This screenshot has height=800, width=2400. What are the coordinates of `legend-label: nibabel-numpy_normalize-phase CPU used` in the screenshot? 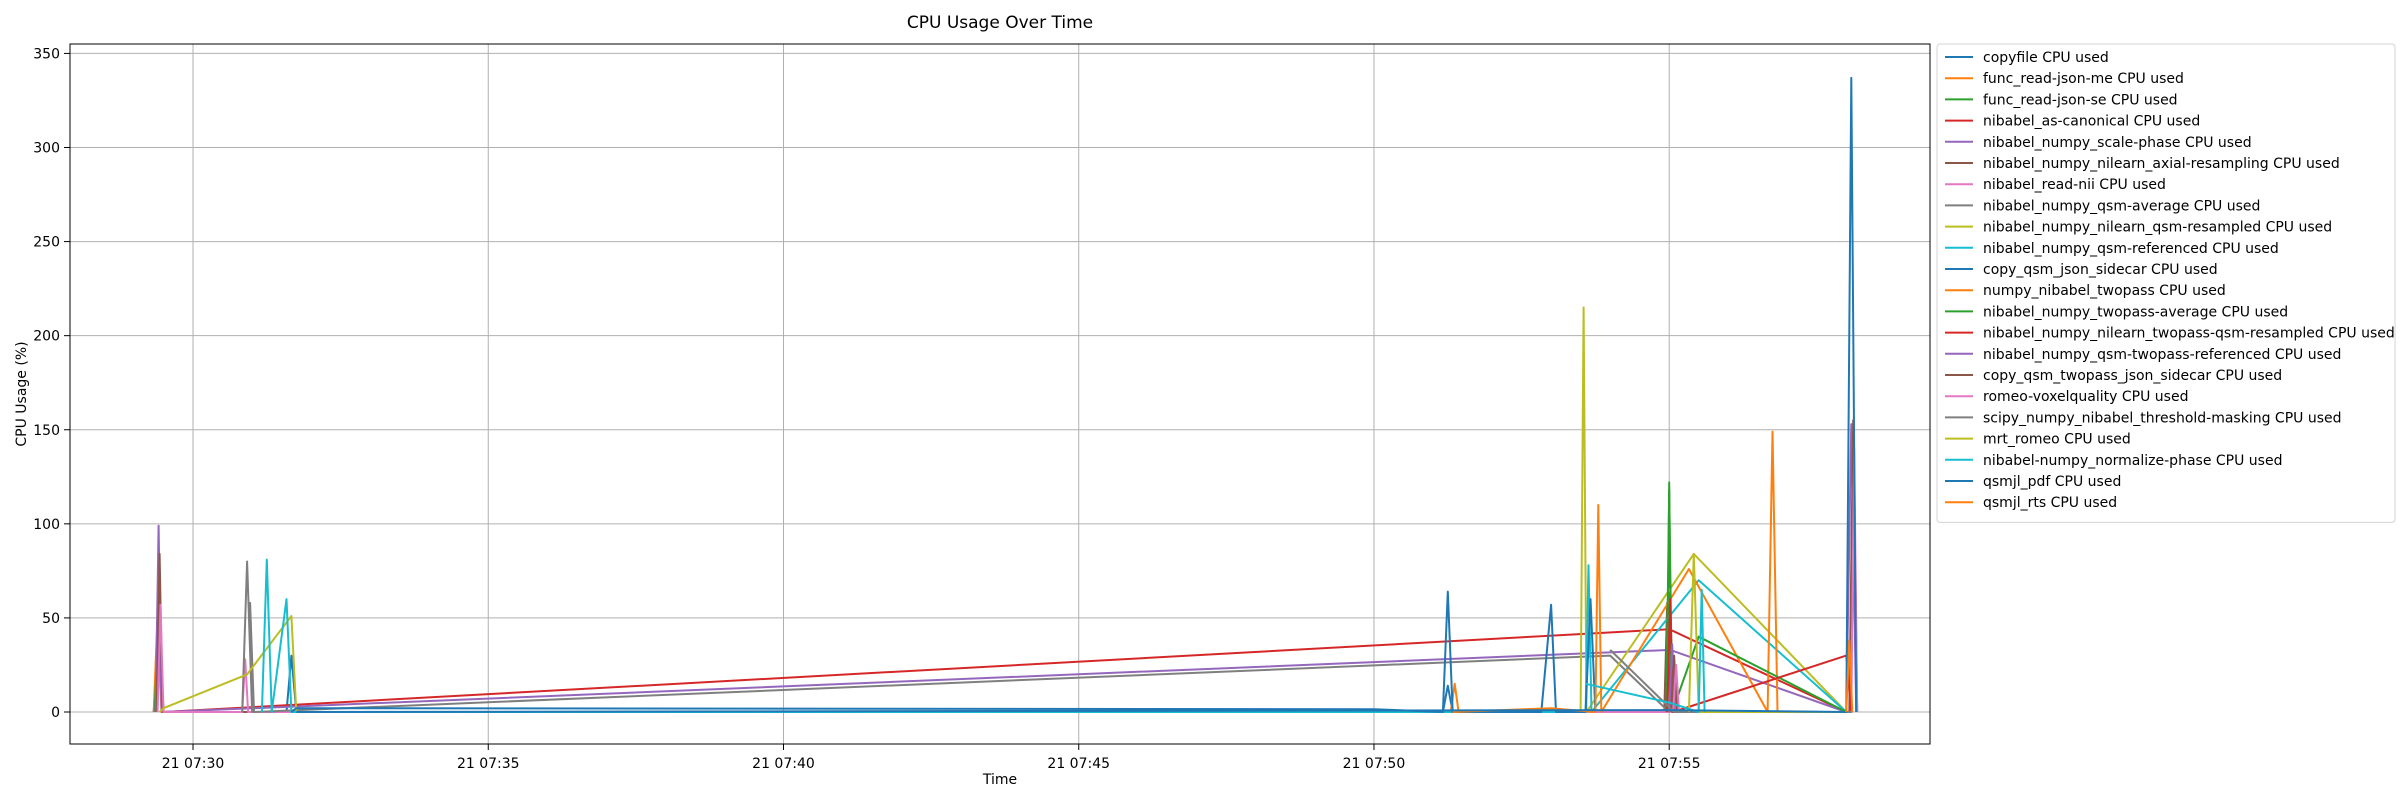 It's located at (2132, 461).